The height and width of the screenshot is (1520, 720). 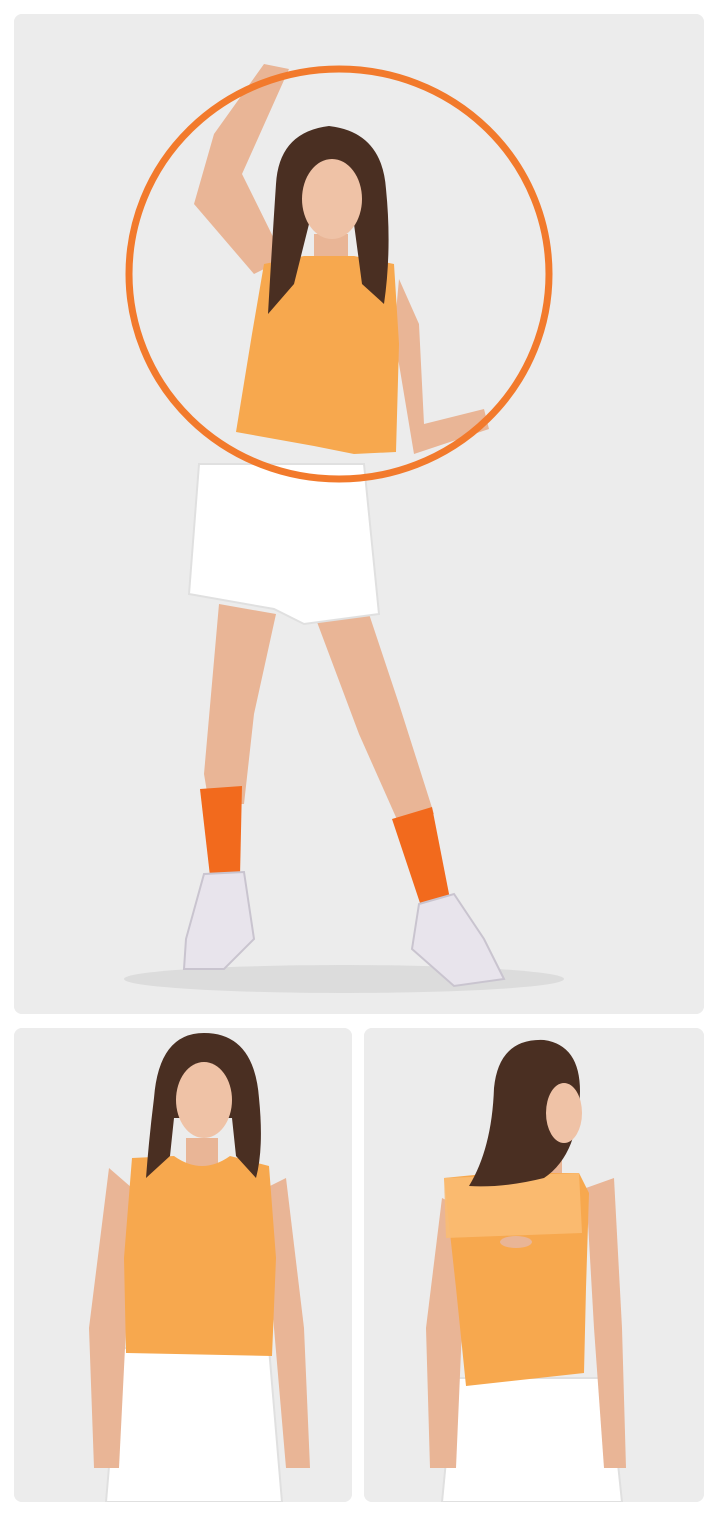 I want to click on white-shorts, so click(x=284, y=544).